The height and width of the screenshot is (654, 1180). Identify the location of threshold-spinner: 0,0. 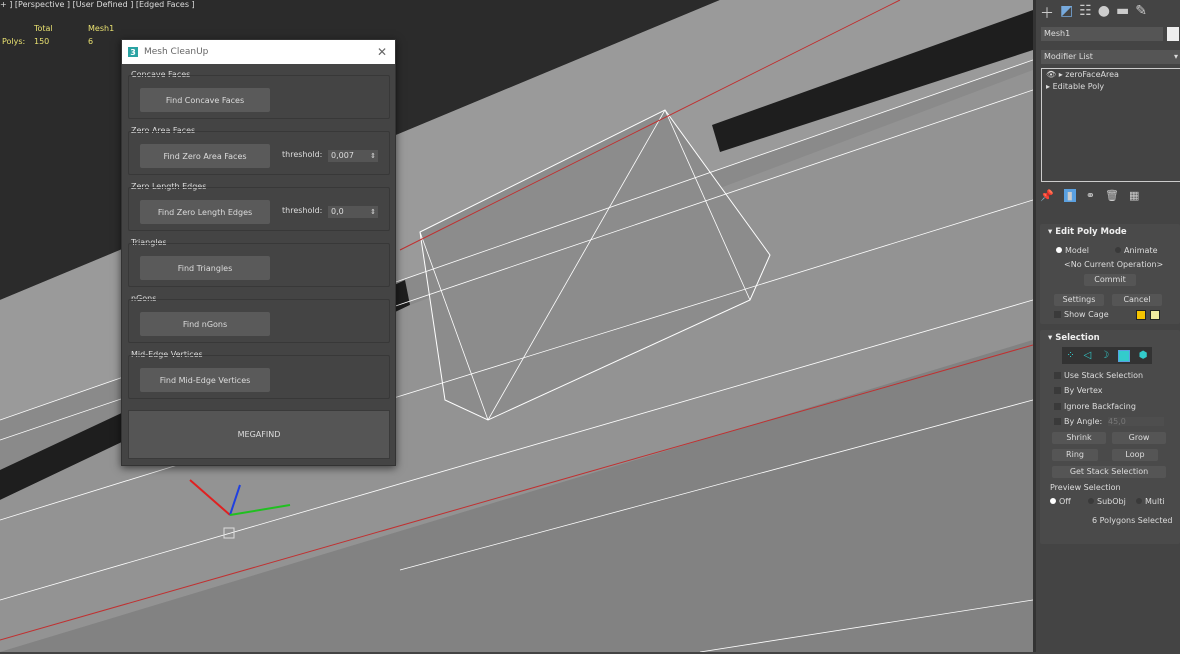
(353, 212).